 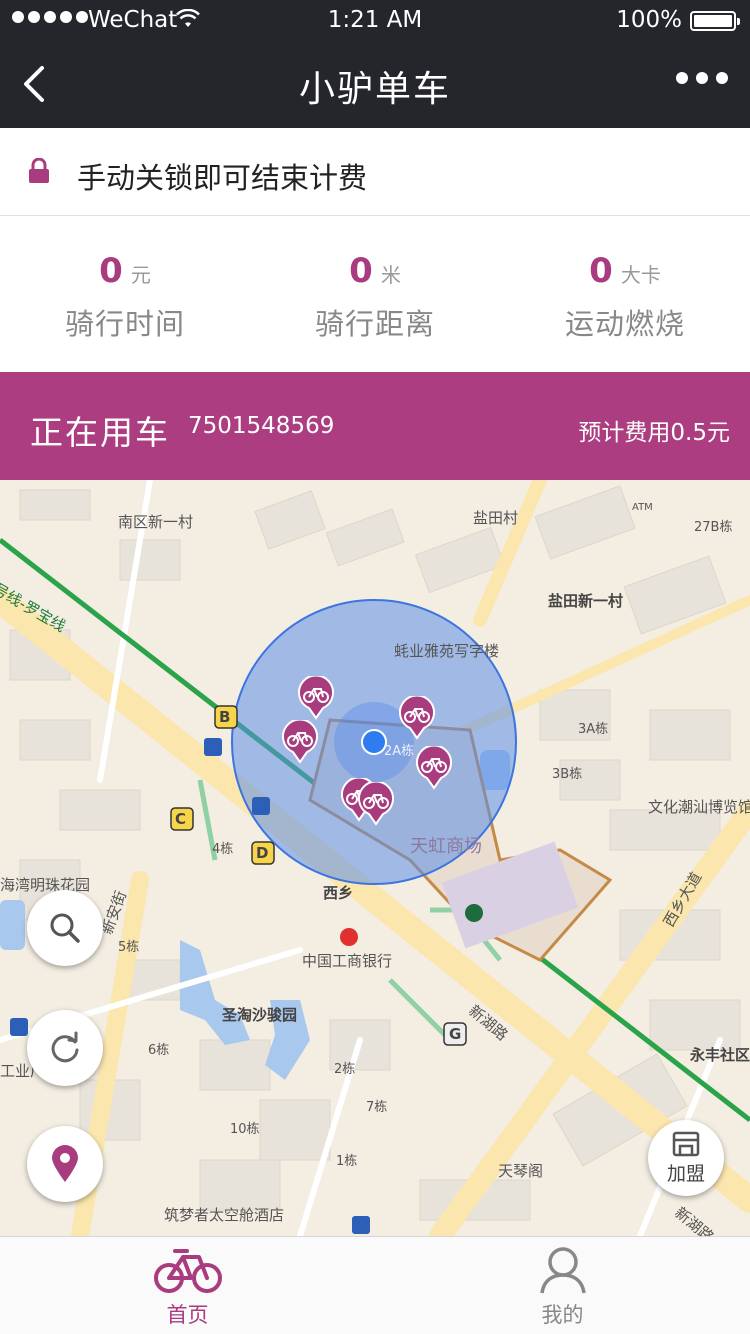 What do you see at coordinates (261, 426) in the screenshot?
I see `bike-id: 7501548569` at bounding box center [261, 426].